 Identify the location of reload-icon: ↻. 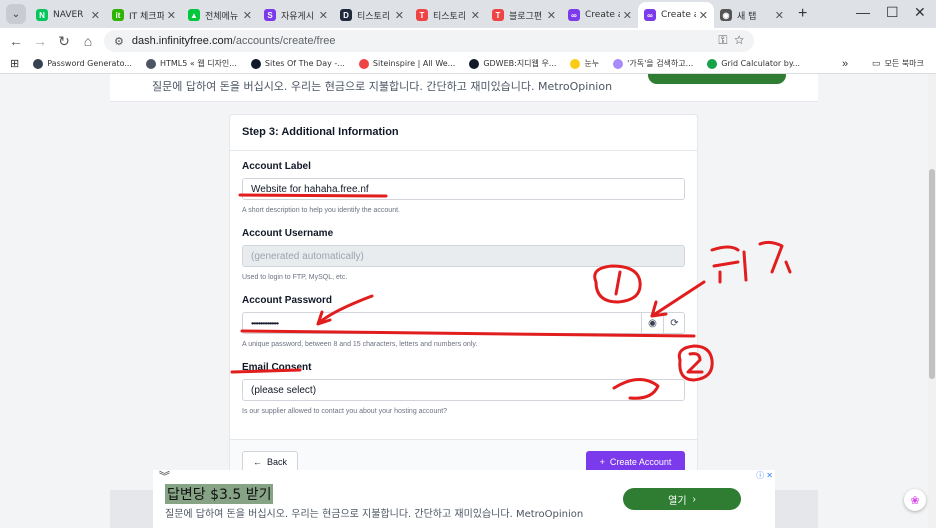
(64, 41).